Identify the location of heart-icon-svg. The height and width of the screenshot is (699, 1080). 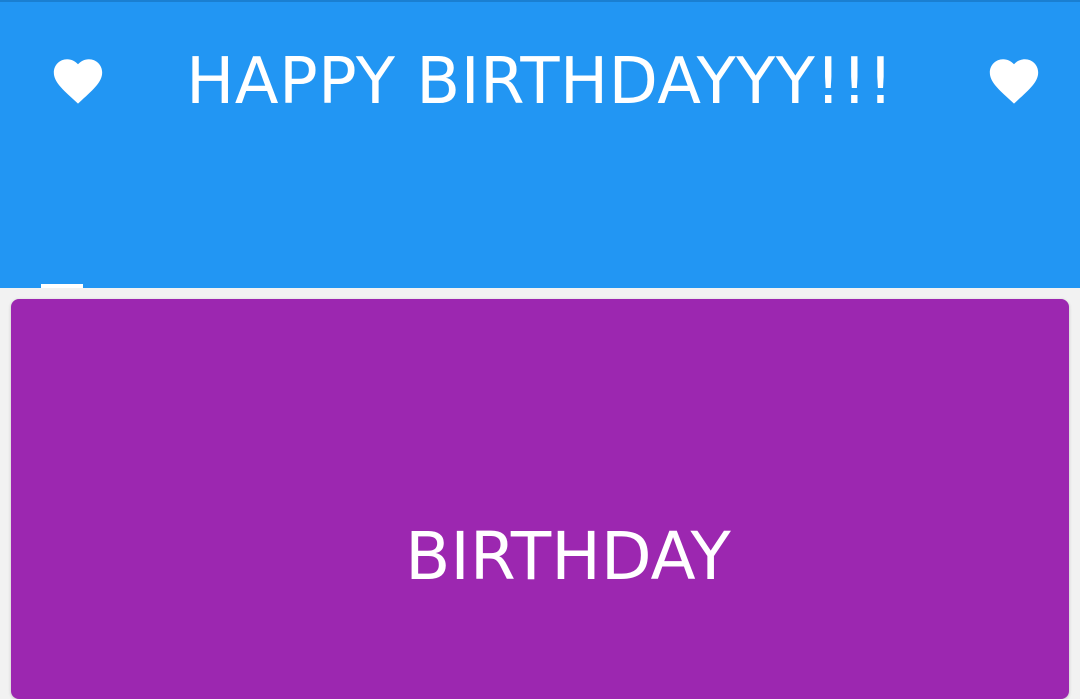
(1014, 81).